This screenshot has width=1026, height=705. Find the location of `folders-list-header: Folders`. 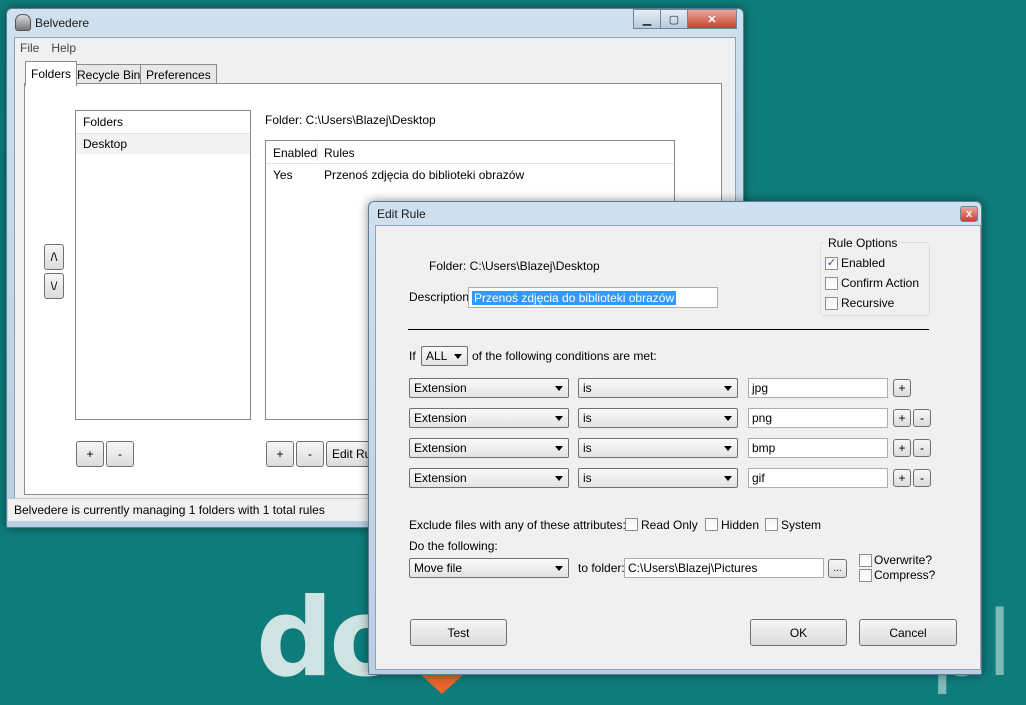

folders-list-header: Folders is located at coordinates (163, 122).